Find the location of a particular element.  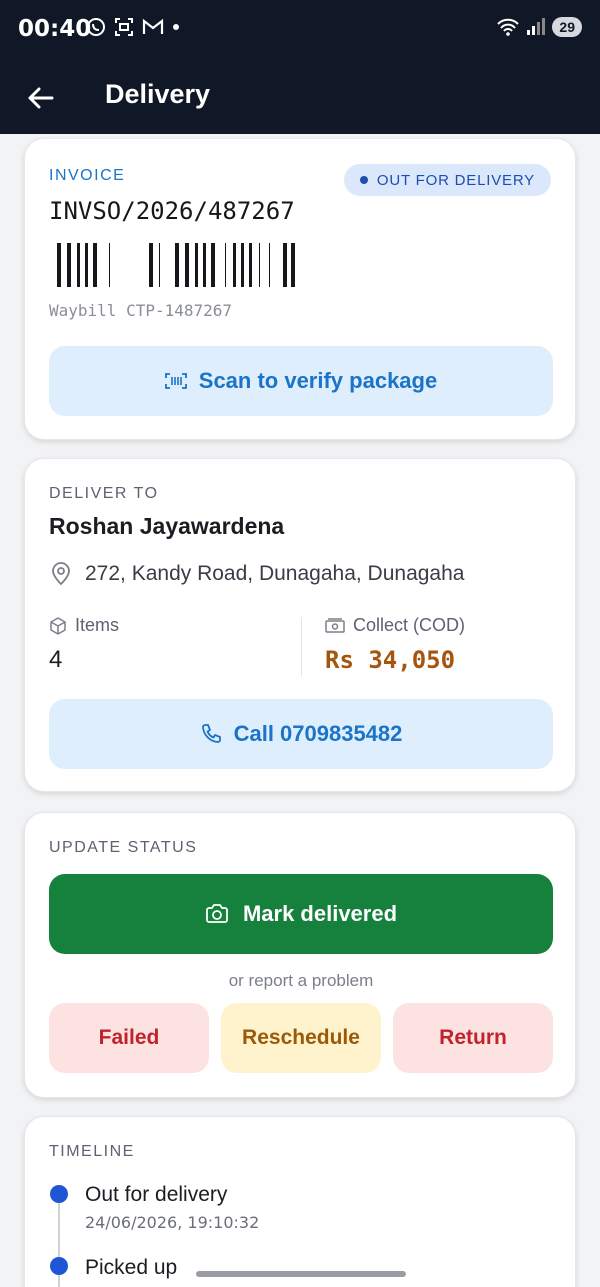

wifi-icon is located at coordinates (508, 27).